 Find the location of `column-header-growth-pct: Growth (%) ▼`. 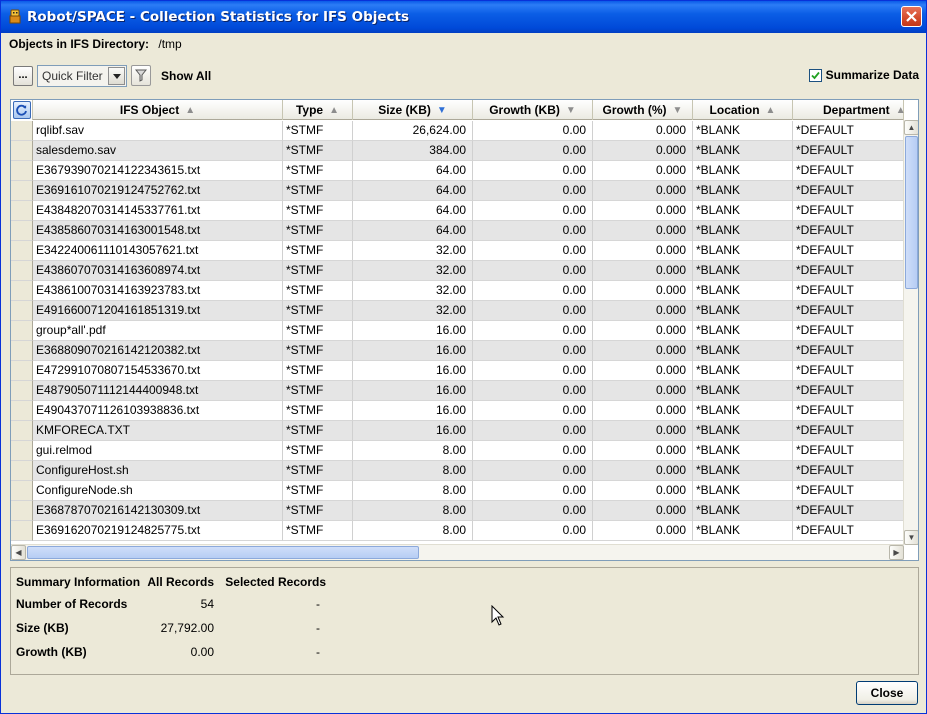

column-header-growth-pct: Growth (%) ▼ is located at coordinates (643, 110).